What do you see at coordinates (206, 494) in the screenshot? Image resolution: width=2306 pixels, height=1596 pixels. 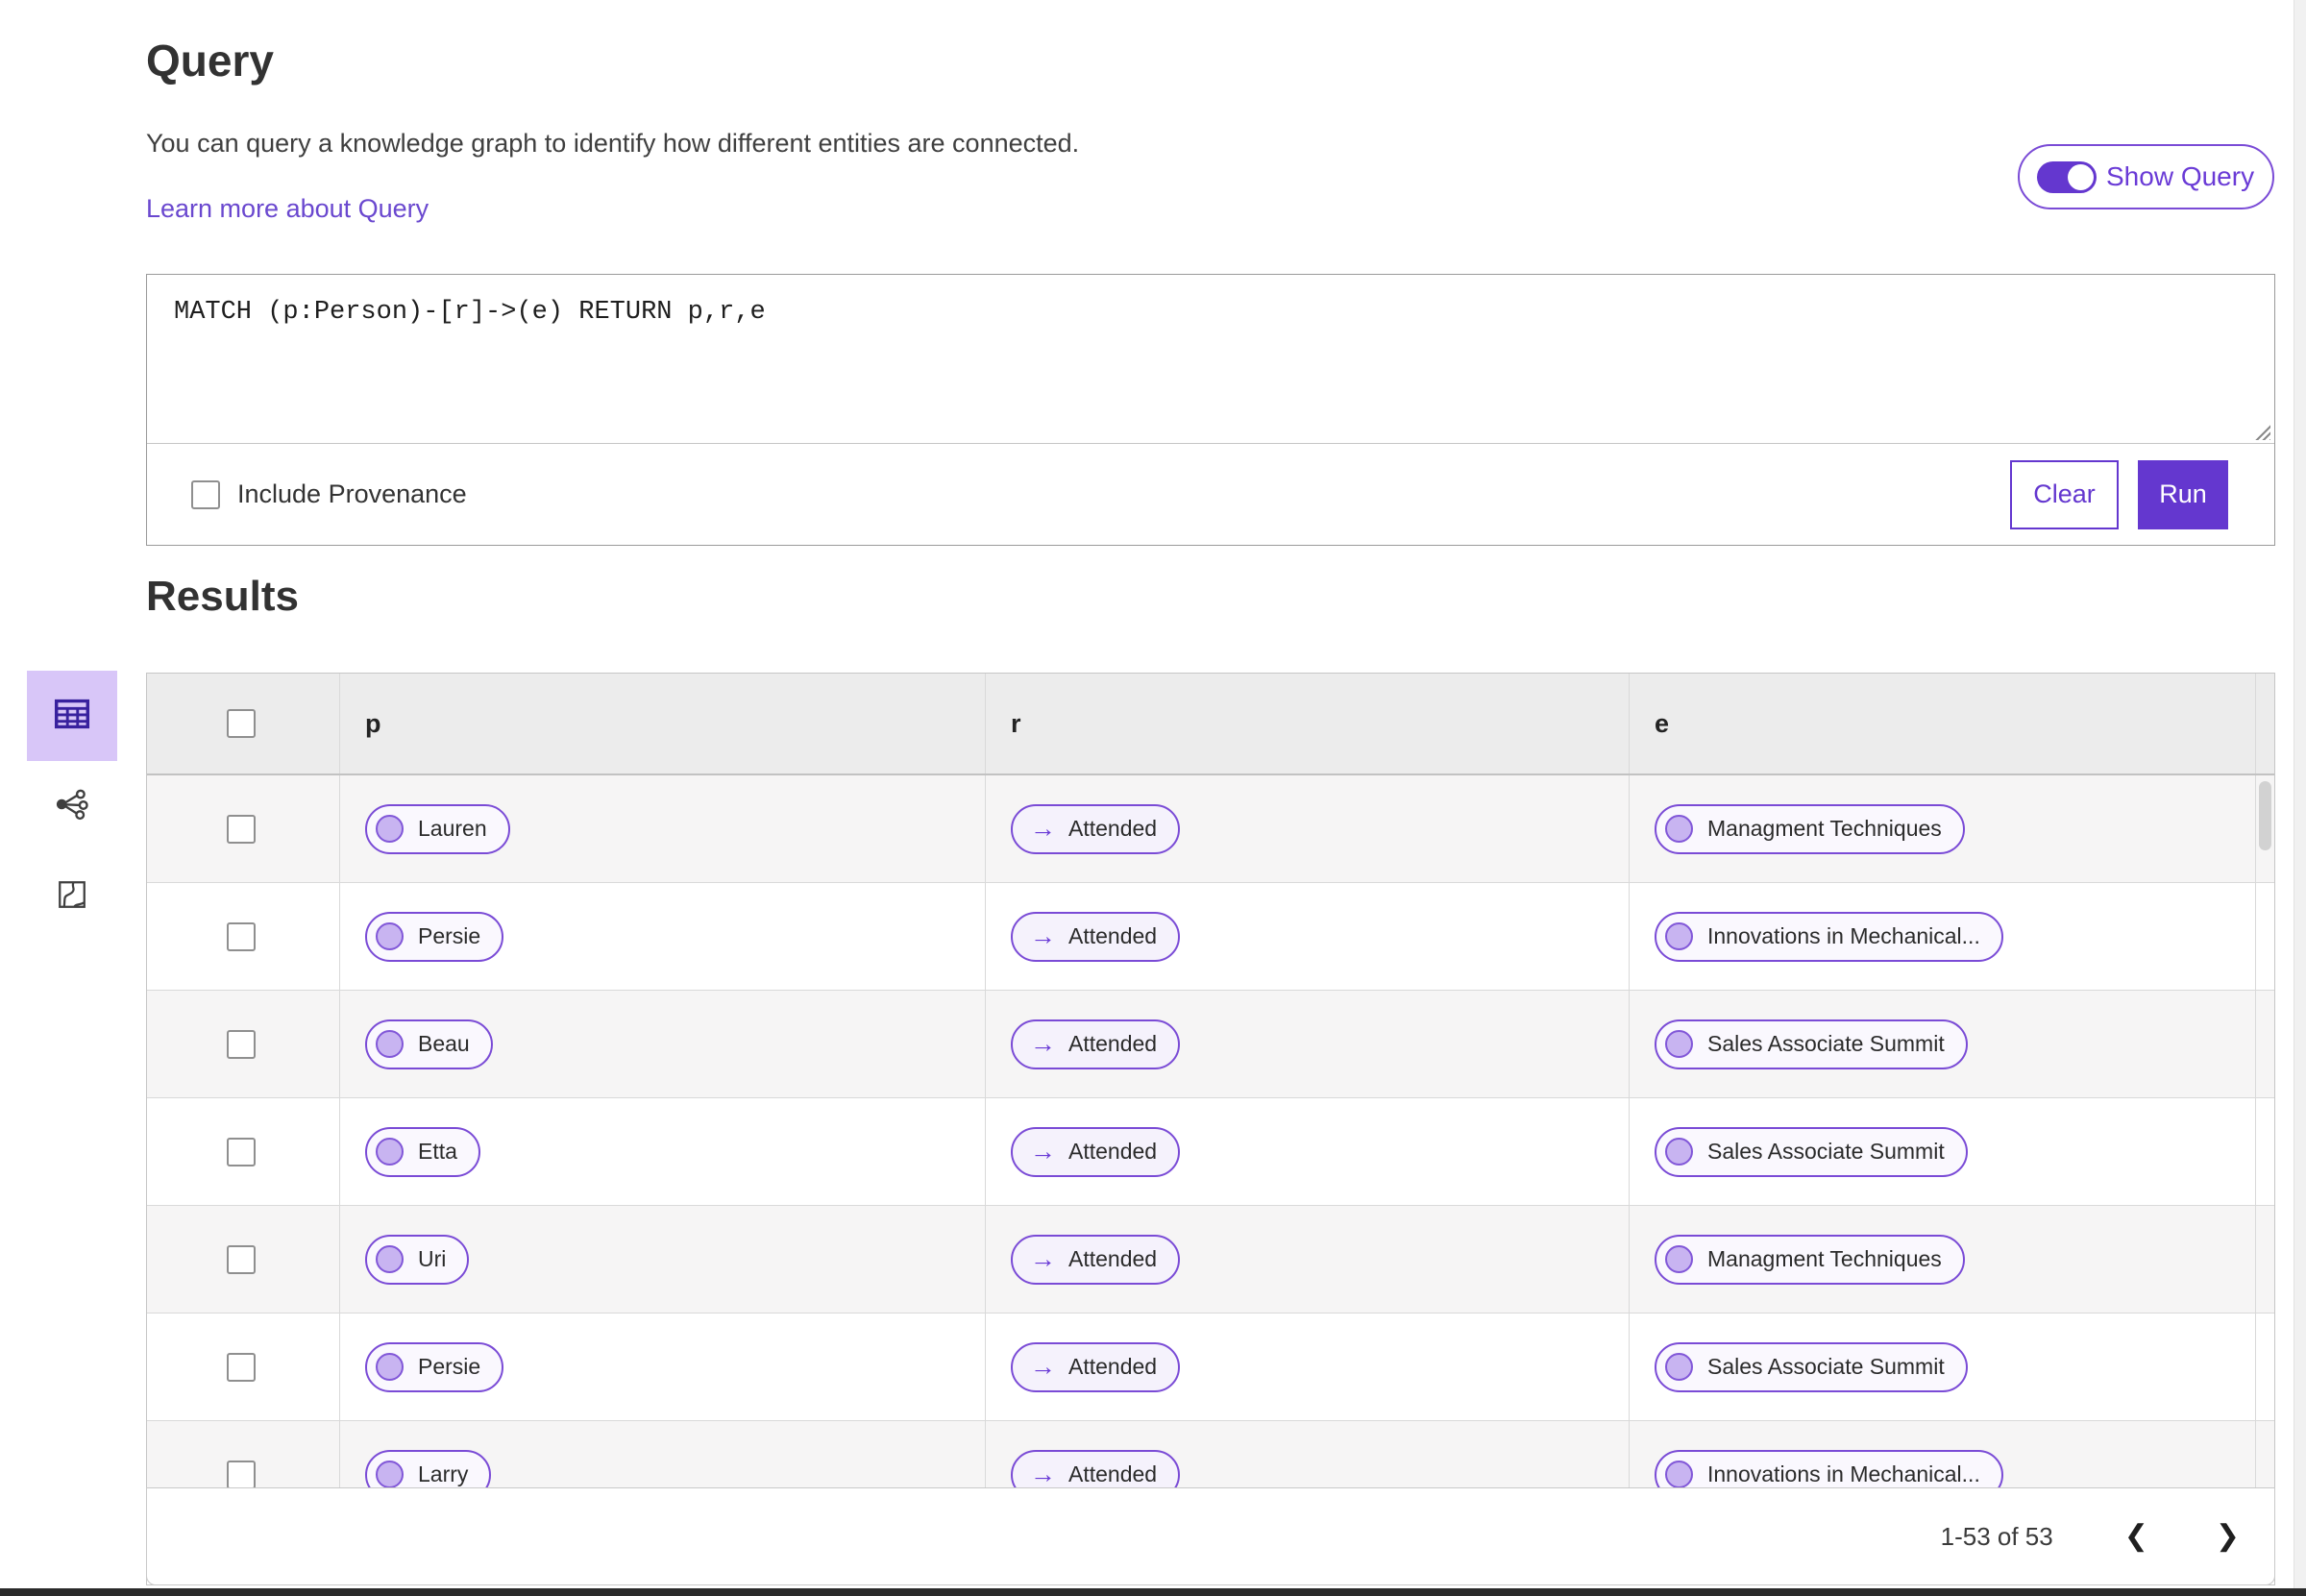 I see `include-provenance-checkbox` at bounding box center [206, 494].